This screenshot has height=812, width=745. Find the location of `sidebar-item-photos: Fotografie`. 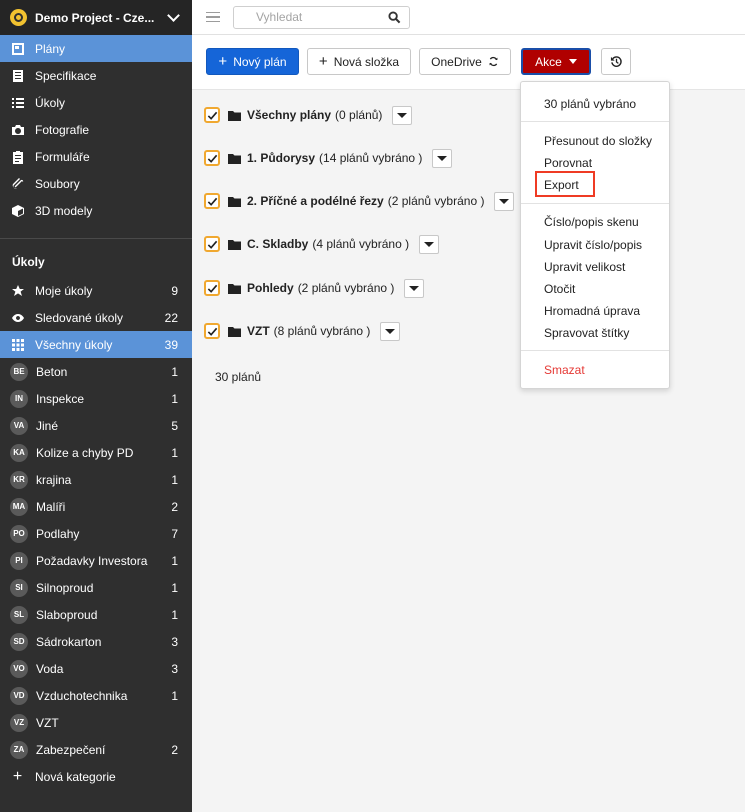

sidebar-item-photos: Fotografie is located at coordinates (96, 129).